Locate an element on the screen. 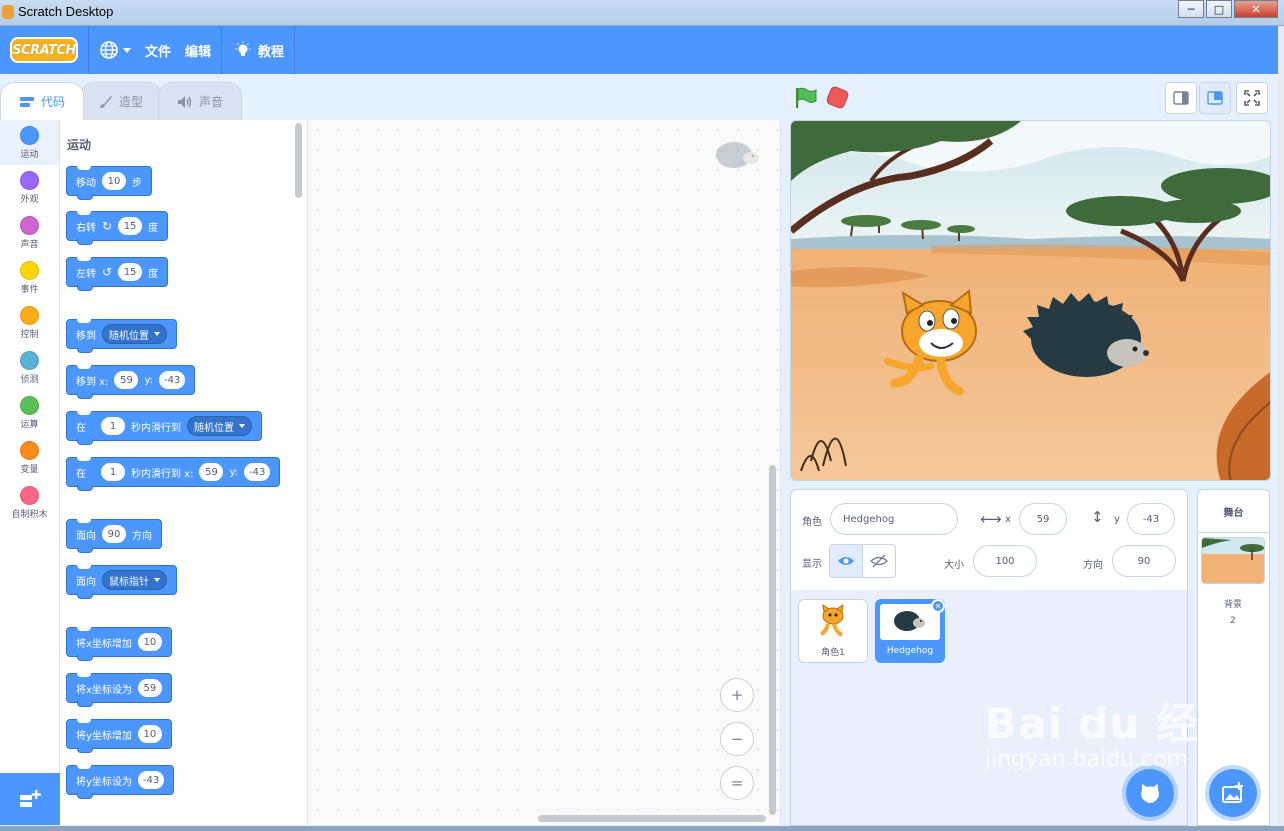  minimize-button: ─ is located at coordinates (1191, 9).